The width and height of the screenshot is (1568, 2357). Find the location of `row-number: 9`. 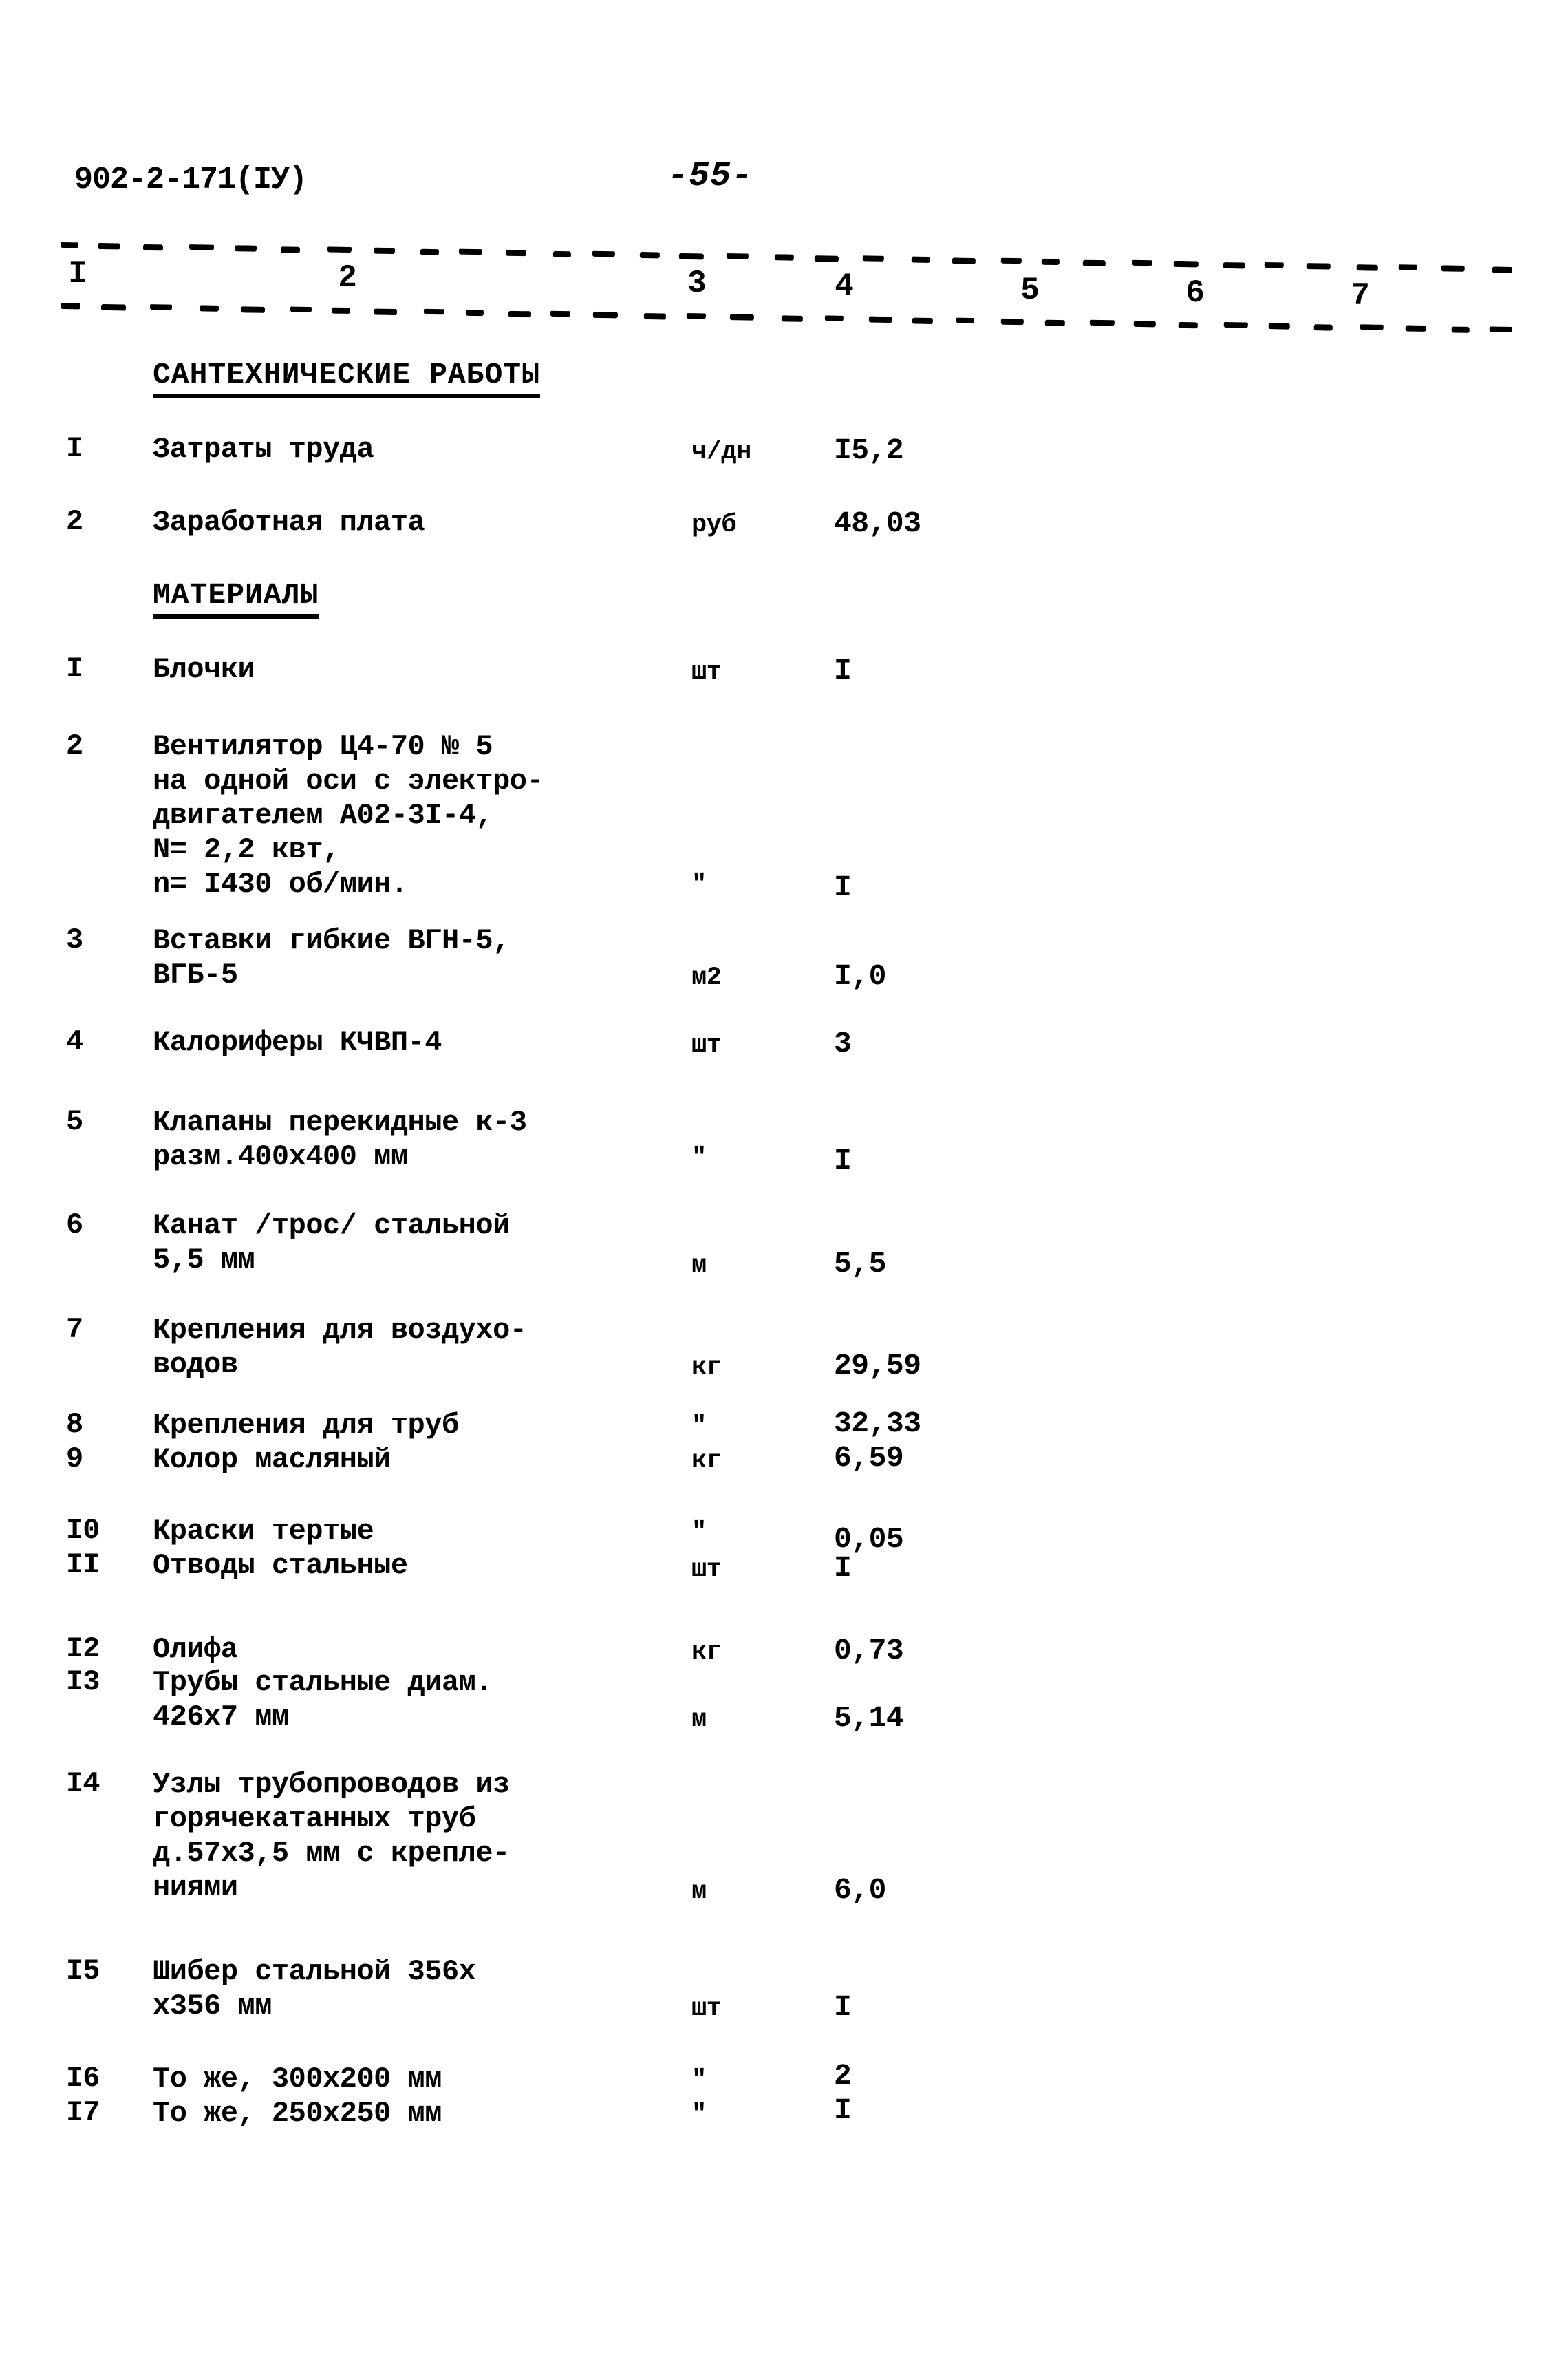

row-number: 9 is located at coordinates (74, 1458).